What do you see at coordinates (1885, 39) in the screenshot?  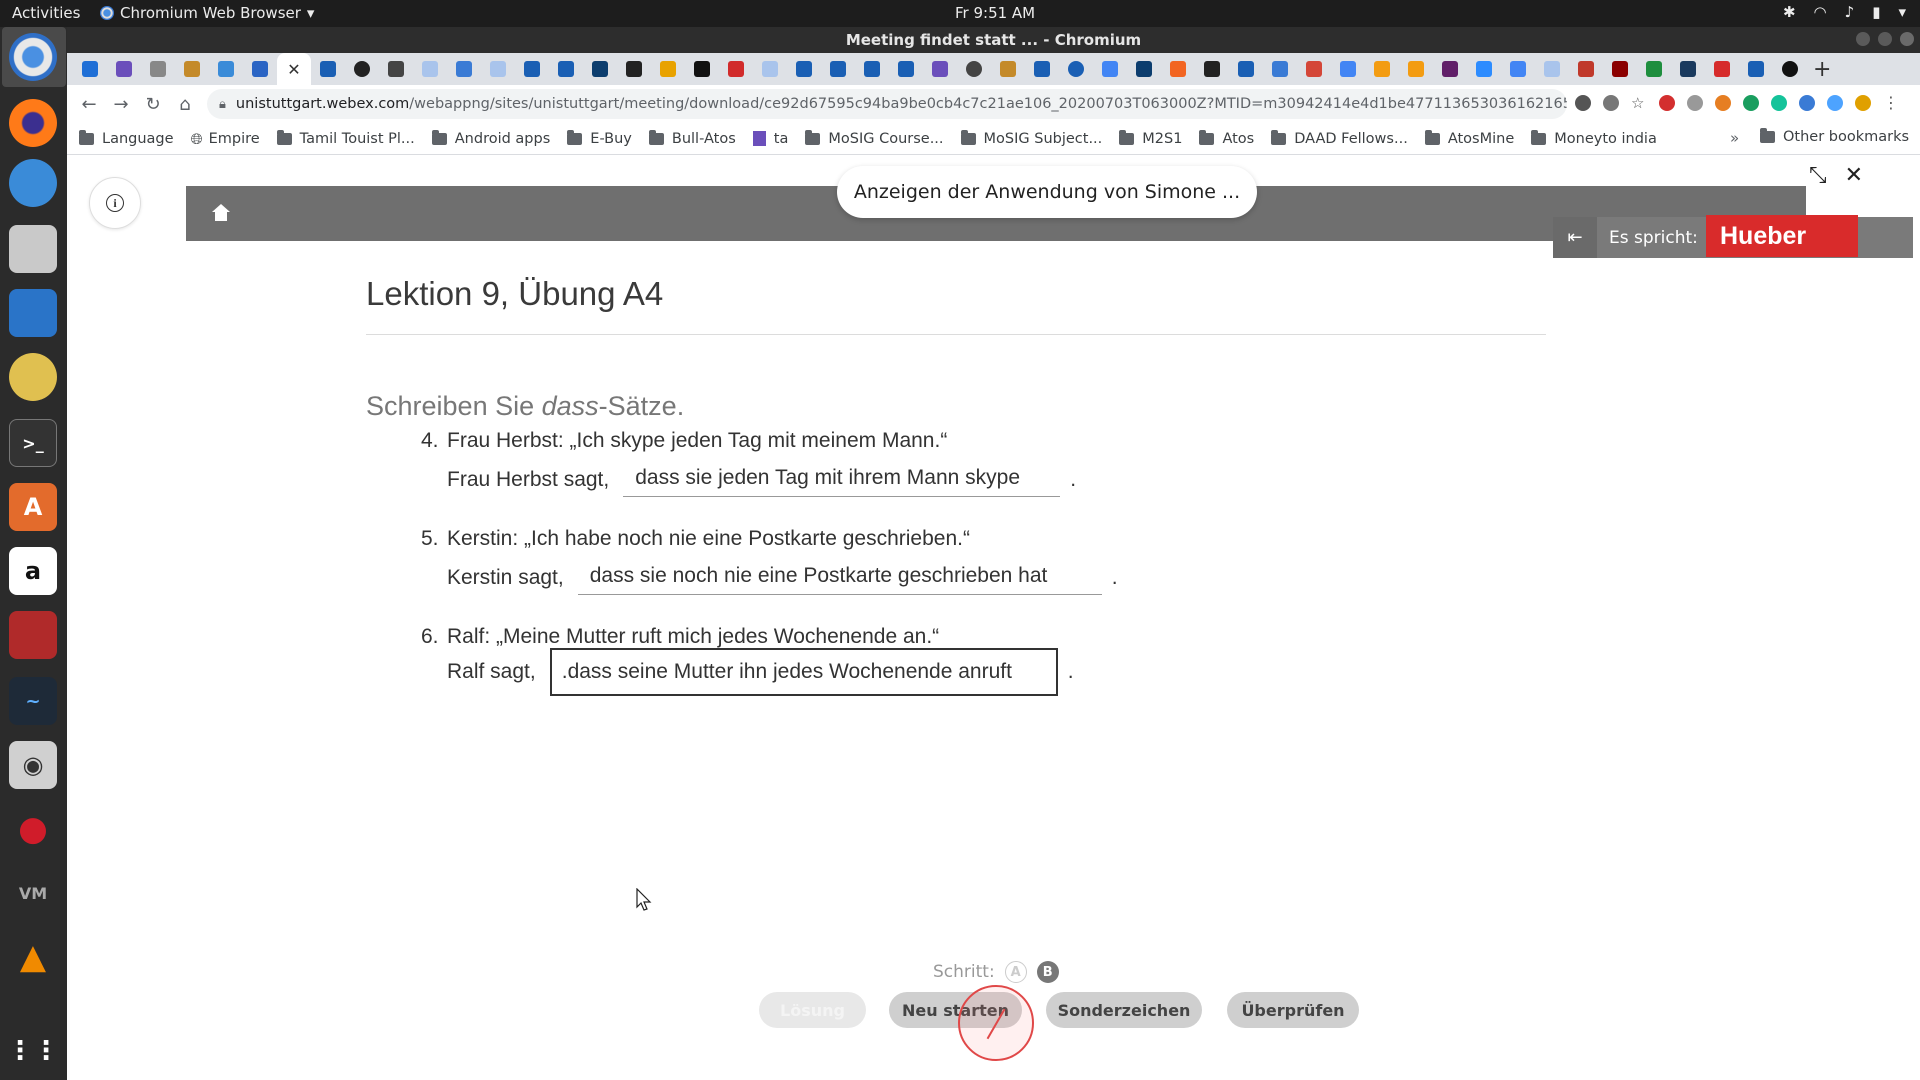 I see `maximize-button` at bounding box center [1885, 39].